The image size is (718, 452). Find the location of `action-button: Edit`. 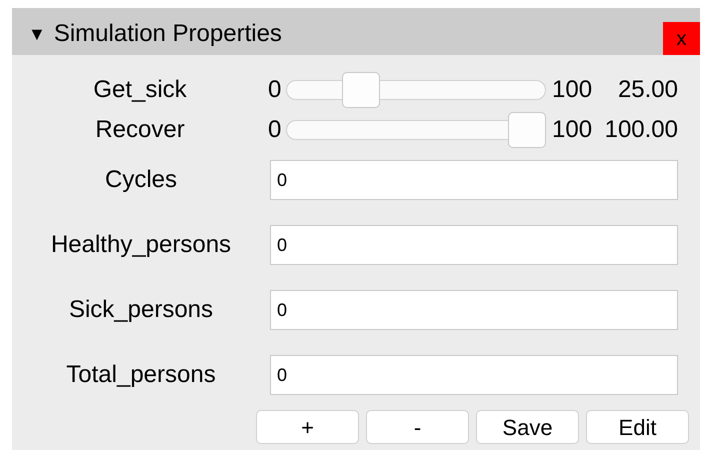

action-button: Edit is located at coordinates (637, 427).